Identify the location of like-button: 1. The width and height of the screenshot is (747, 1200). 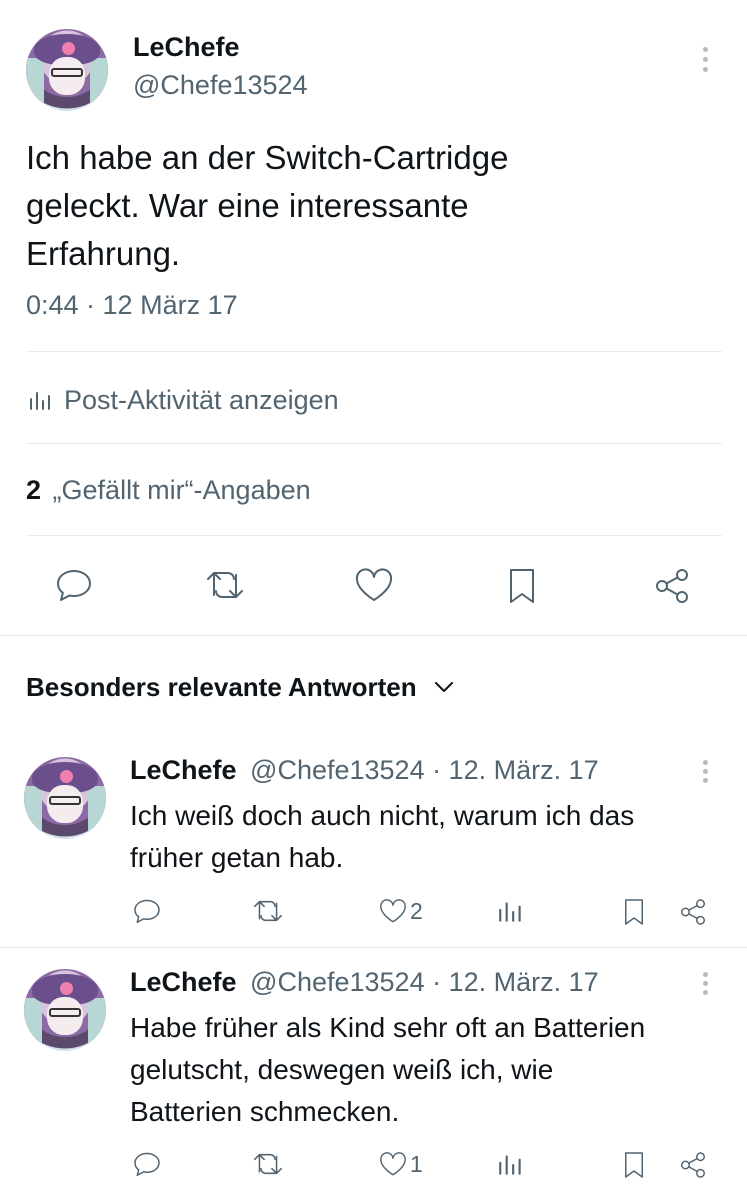
(404, 1164).